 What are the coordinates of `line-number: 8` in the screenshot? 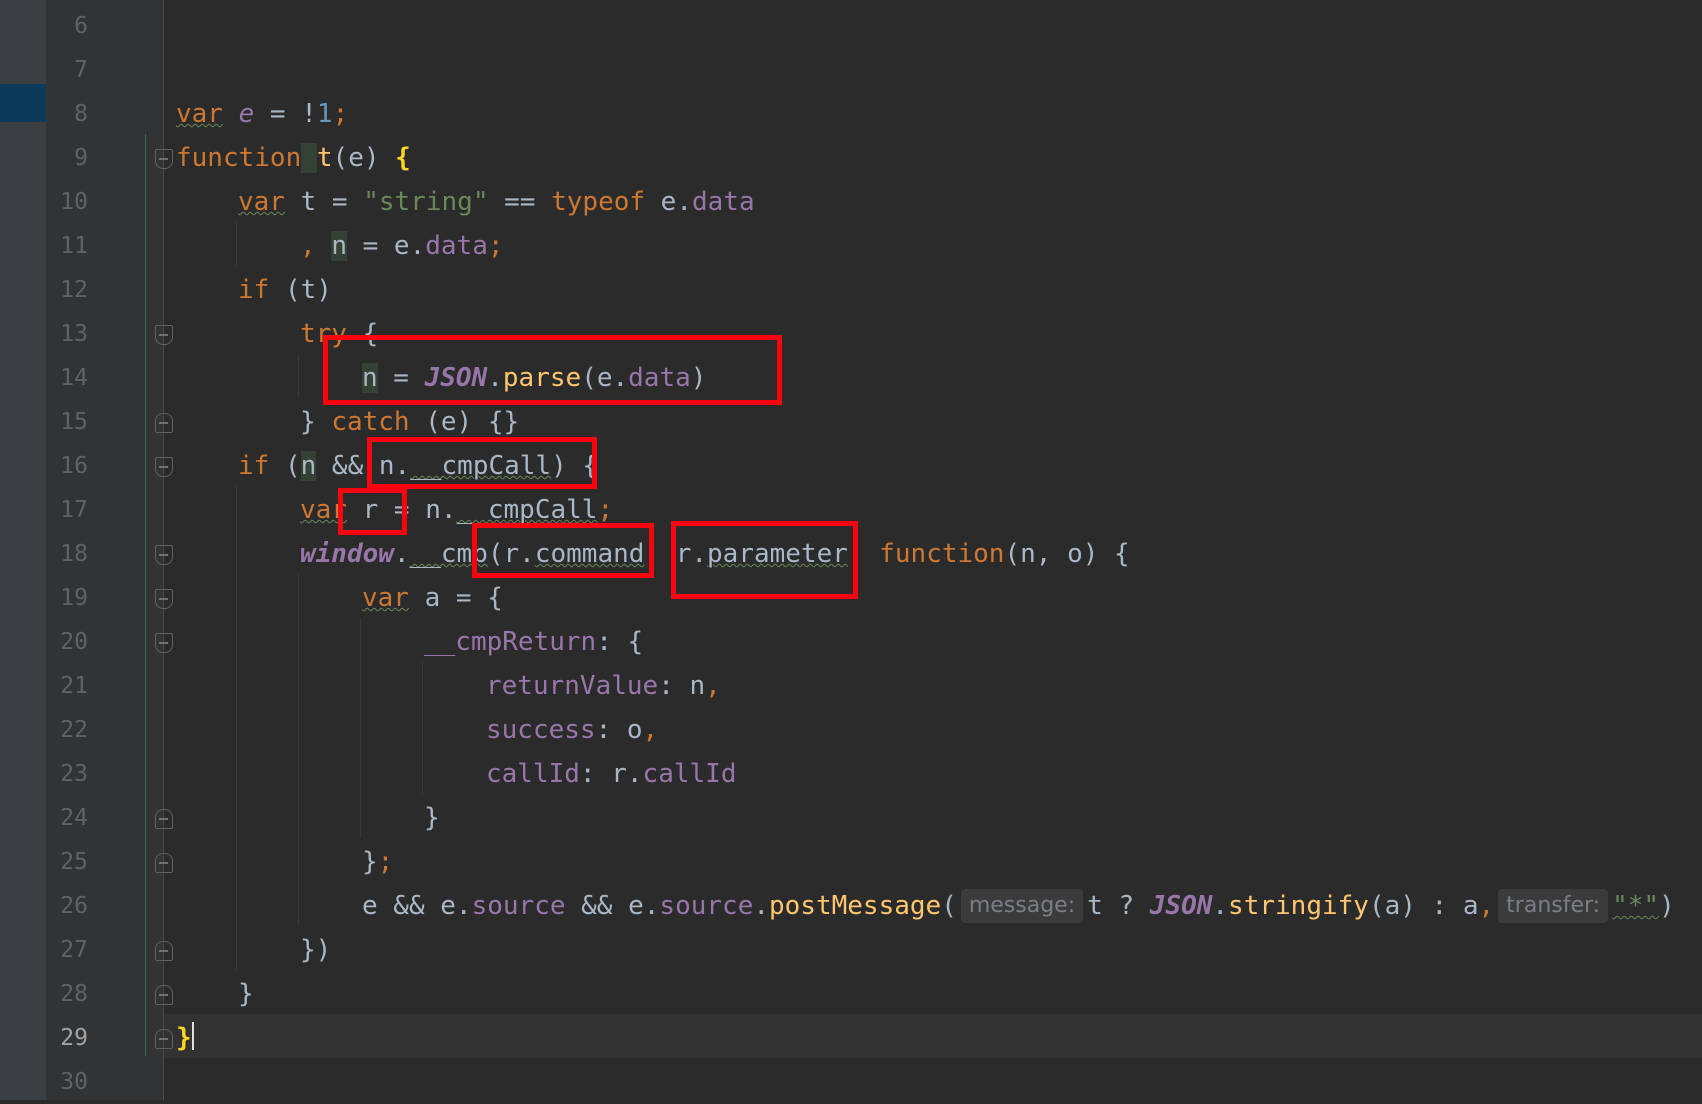 It's located at (81, 114).